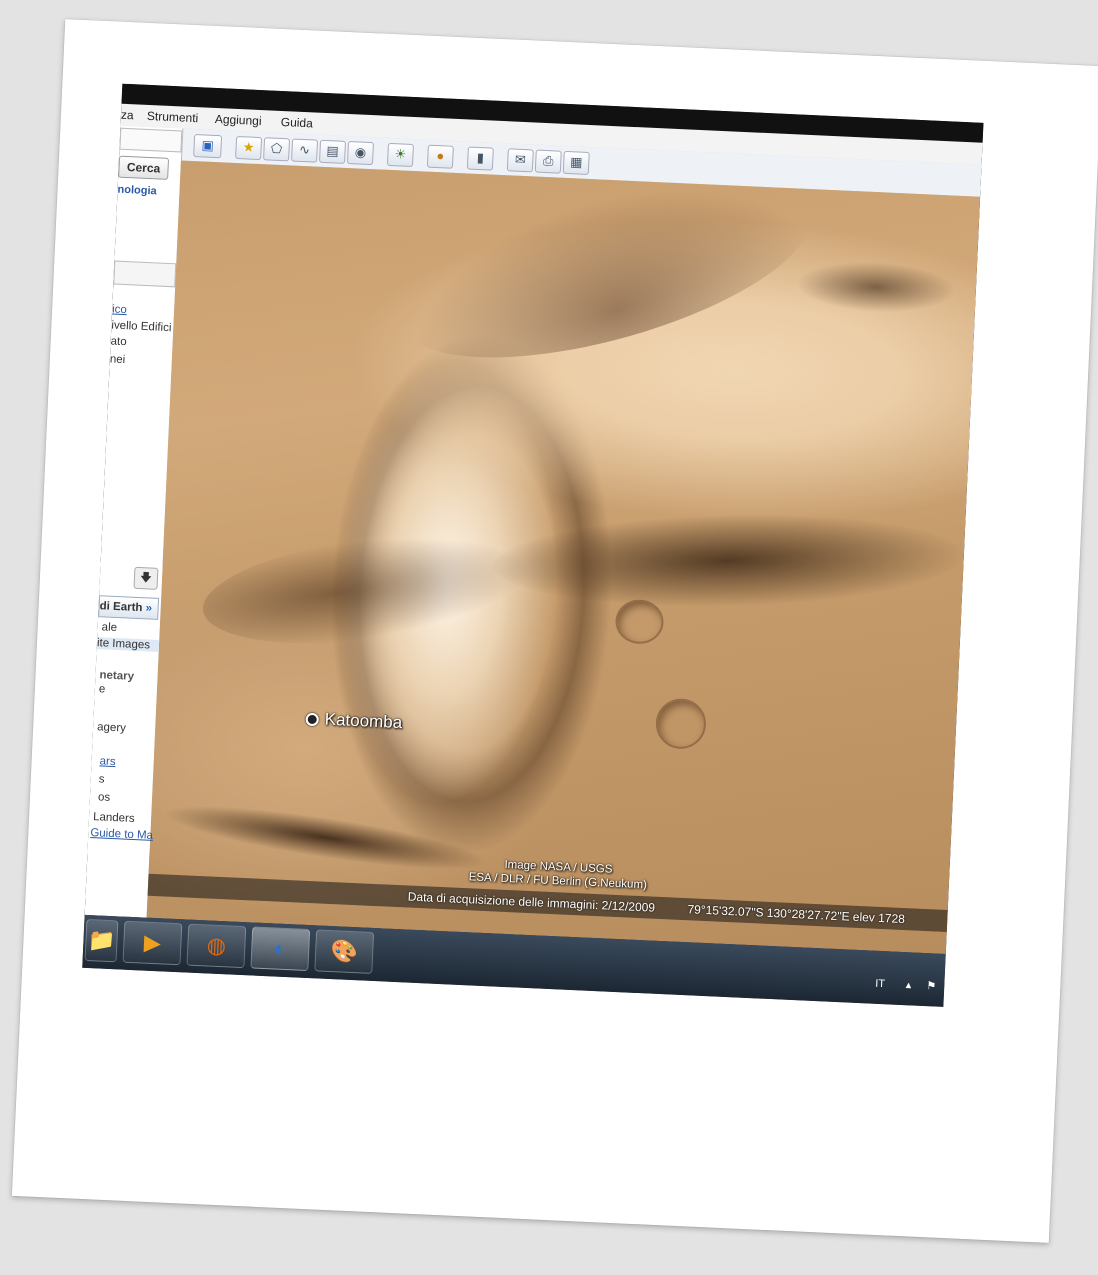 The width and height of the screenshot is (1098, 1275). What do you see at coordinates (121, 834) in the screenshot?
I see `guide-link: Guide to Ma` at bounding box center [121, 834].